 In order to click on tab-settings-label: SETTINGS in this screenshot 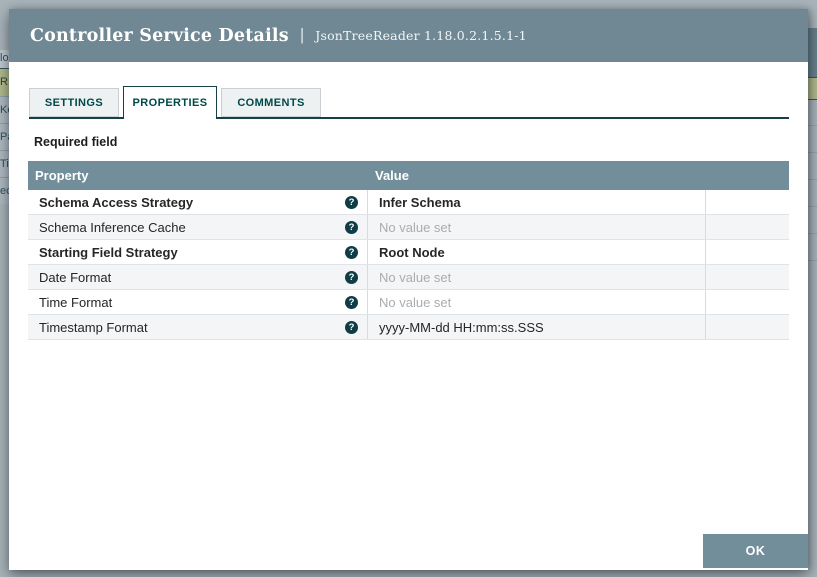, I will do `click(74, 102)`.